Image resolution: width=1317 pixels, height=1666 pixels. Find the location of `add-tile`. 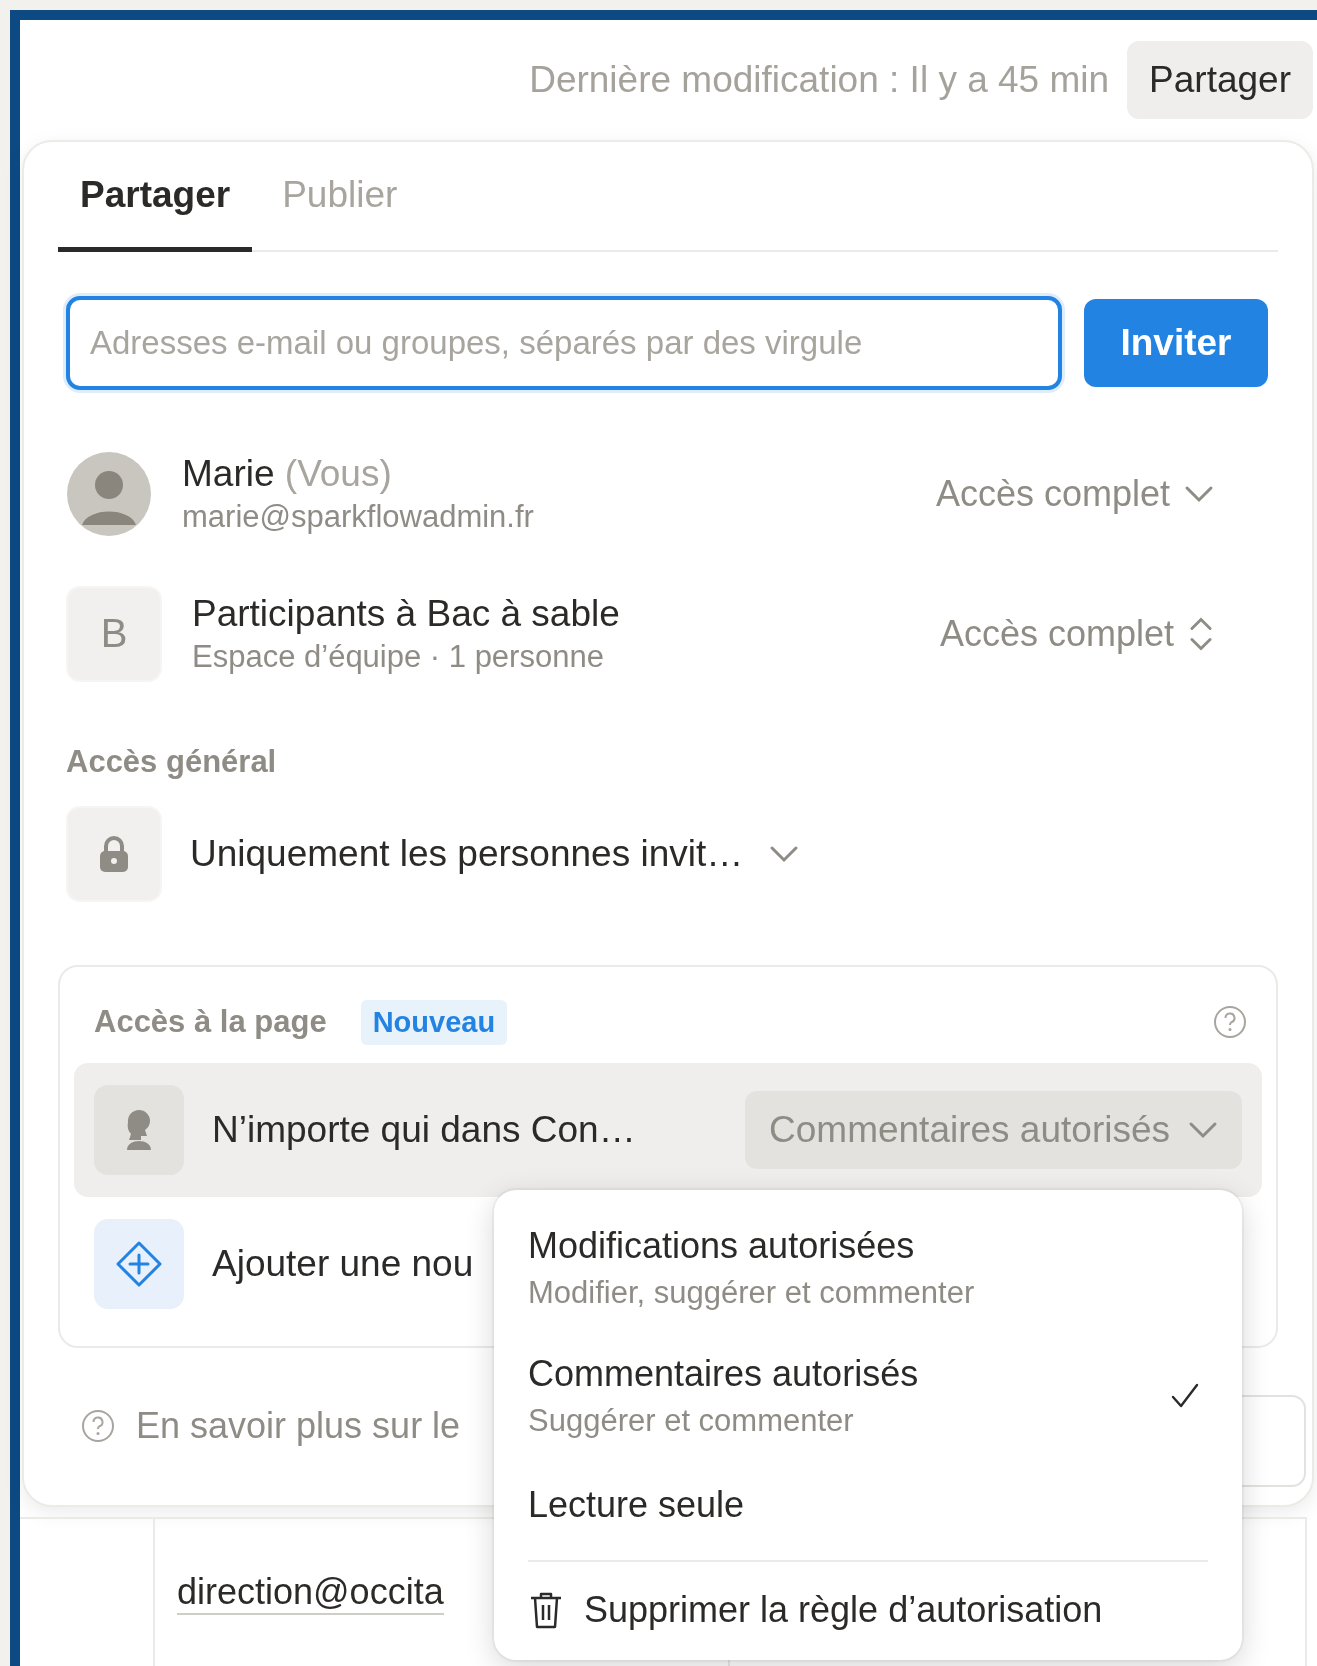

add-tile is located at coordinates (139, 1264).